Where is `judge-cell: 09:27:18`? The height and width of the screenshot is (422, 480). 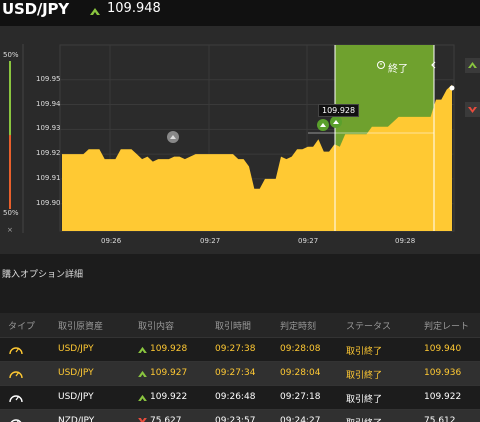
judge-cell: 09:27:18 is located at coordinates (300, 397).